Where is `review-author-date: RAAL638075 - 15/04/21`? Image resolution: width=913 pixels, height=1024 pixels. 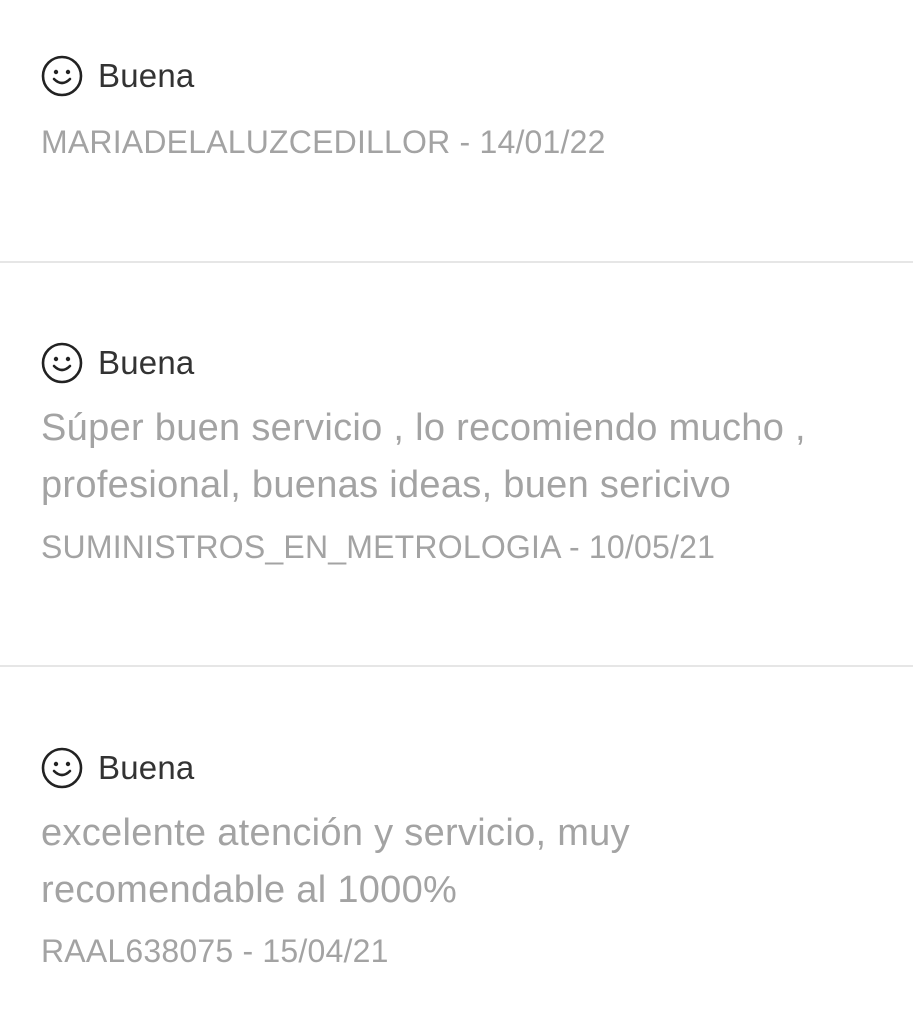
review-author-date: RAAL638075 - 15/04/21 is located at coordinates (215, 951).